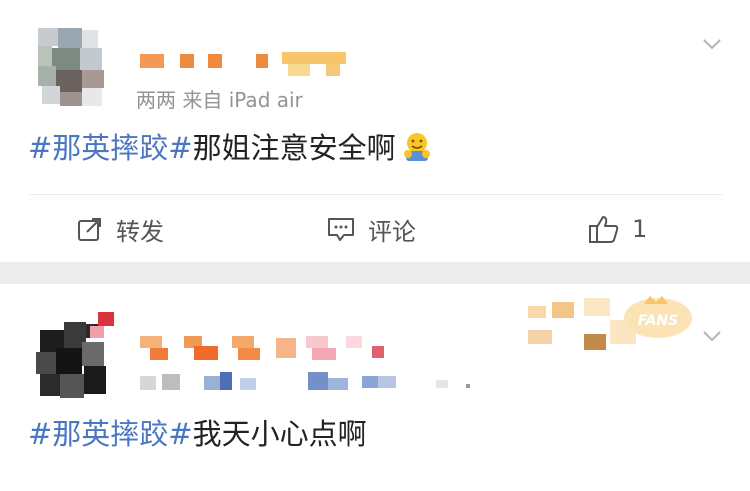 This screenshot has width=750, height=491. I want to click on post-content: #那英摔跤#那姐注意安全啊, so click(231, 148).